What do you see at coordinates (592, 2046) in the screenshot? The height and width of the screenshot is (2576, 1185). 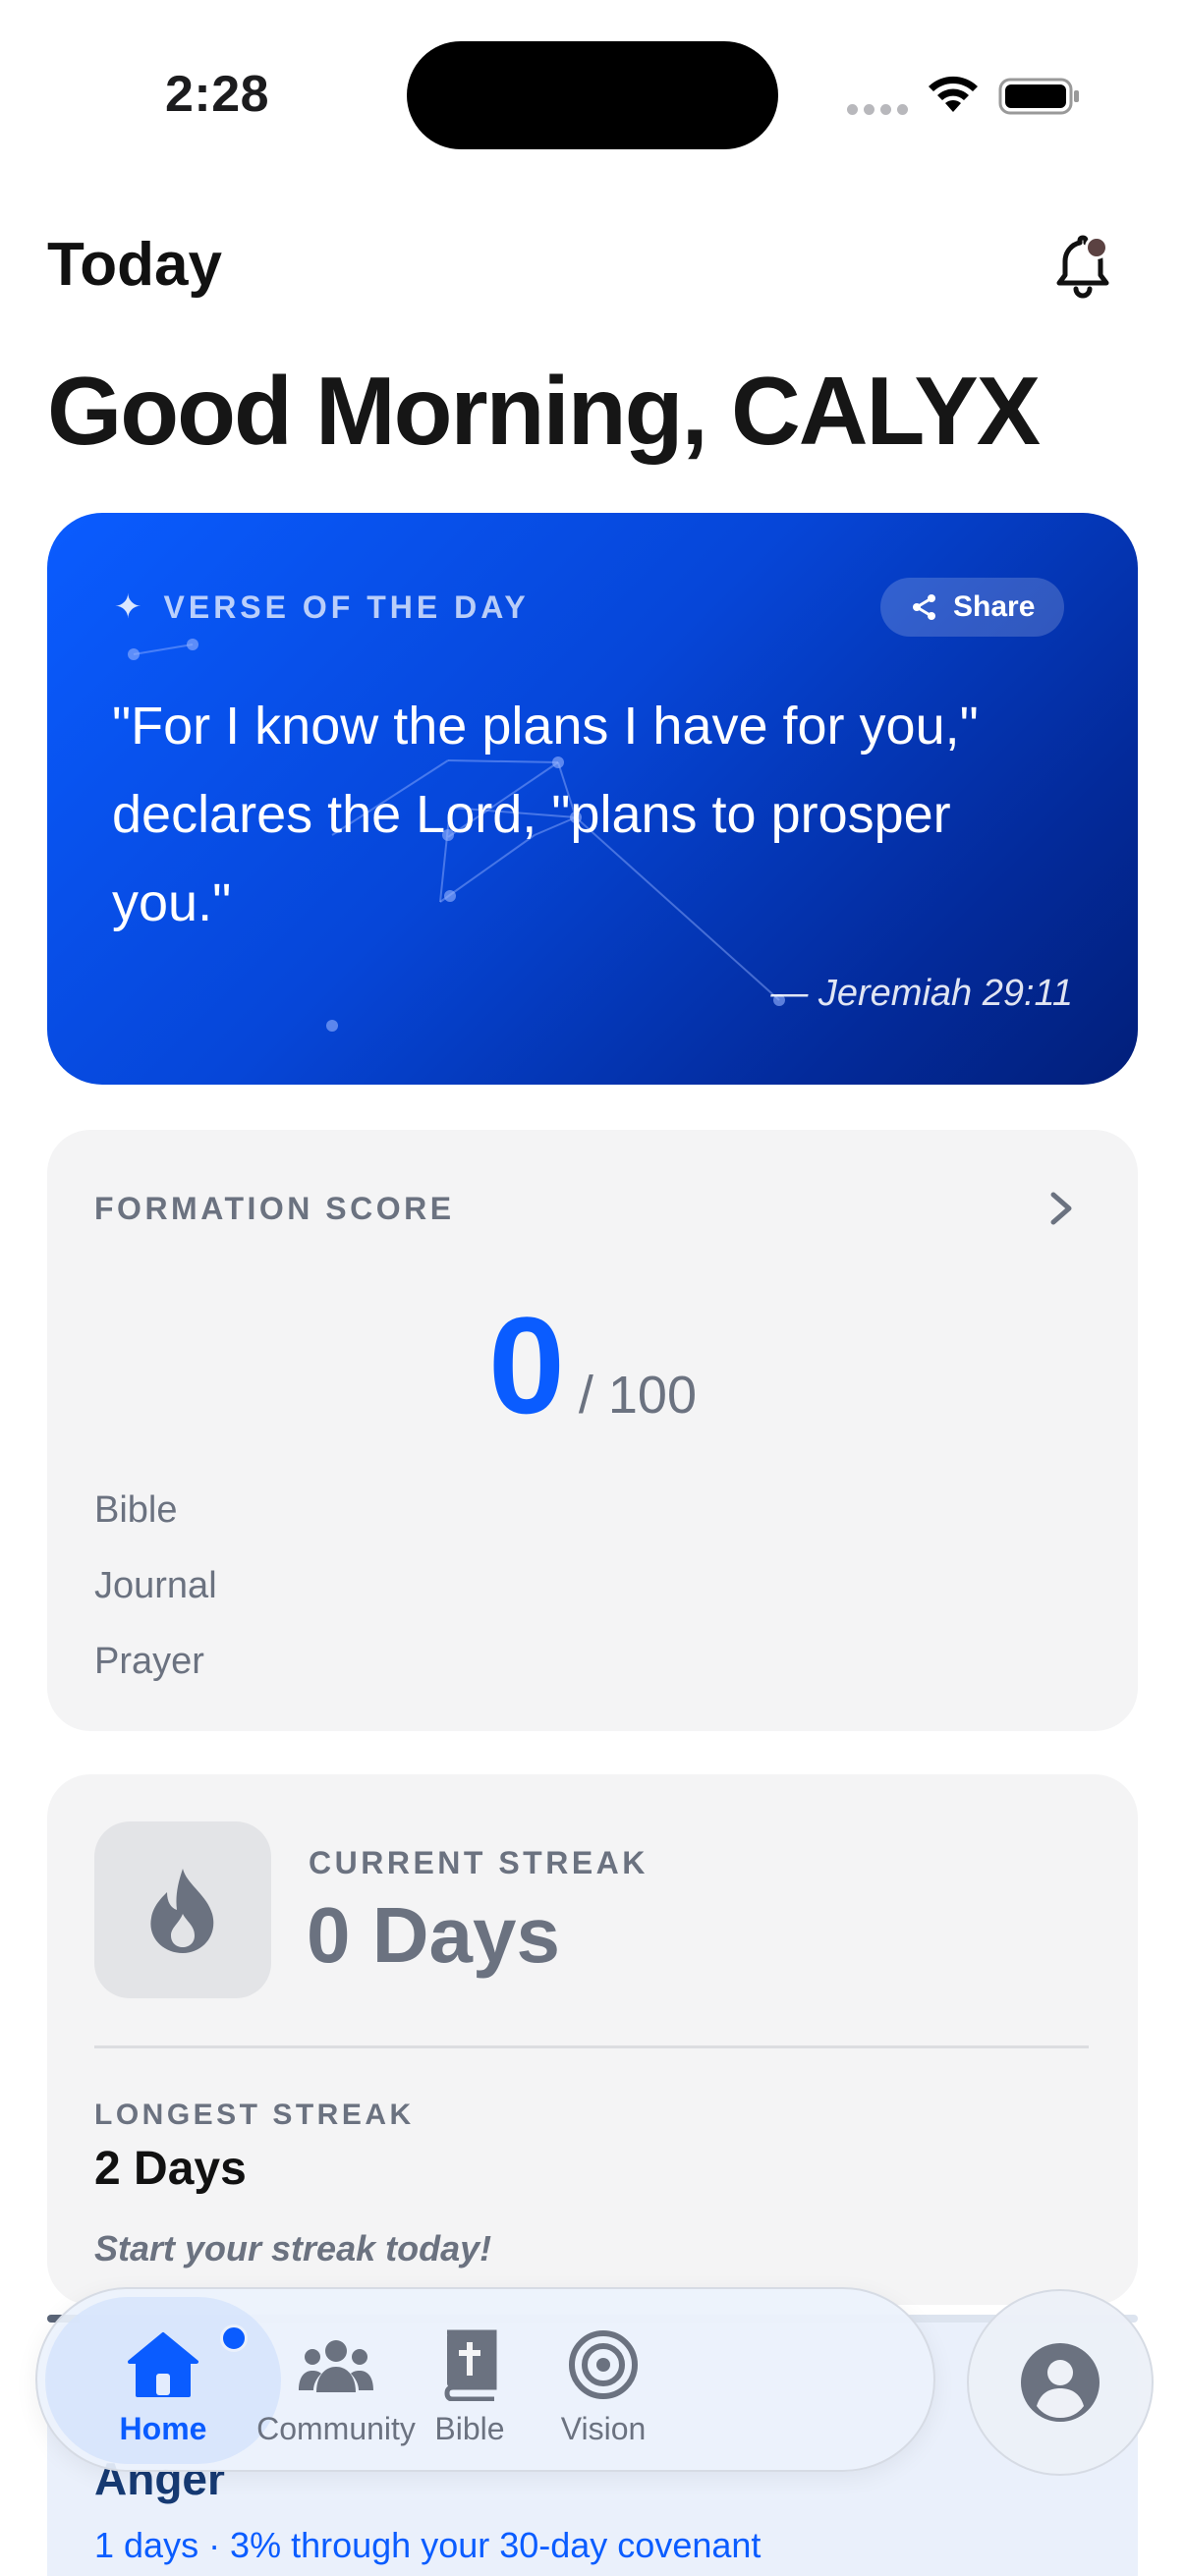 I see `divider` at bounding box center [592, 2046].